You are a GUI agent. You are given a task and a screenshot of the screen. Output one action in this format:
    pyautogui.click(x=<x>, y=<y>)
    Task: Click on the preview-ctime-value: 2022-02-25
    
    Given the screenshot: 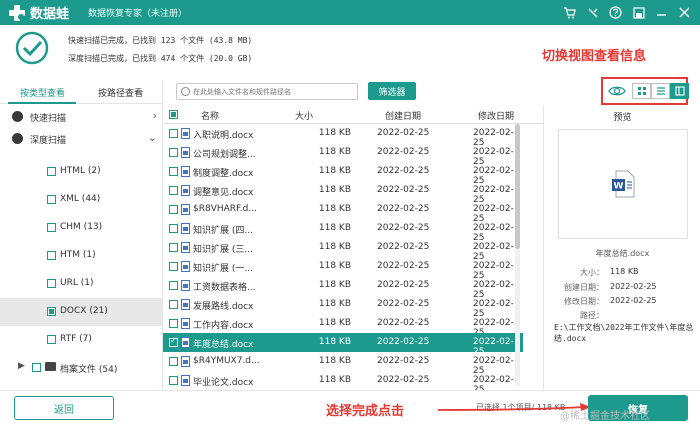 What is the action you would take?
    pyautogui.click(x=633, y=286)
    